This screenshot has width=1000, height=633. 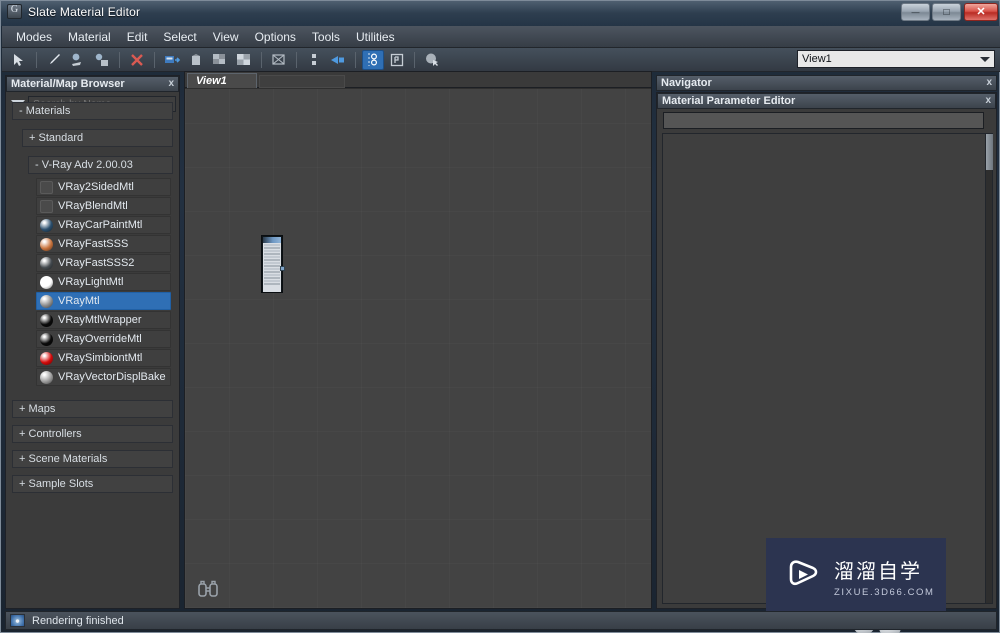 What do you see at coordinates (244, 60) in the screenshot?
I see `show-checker-background-icon` at bounding box center [244, 60].